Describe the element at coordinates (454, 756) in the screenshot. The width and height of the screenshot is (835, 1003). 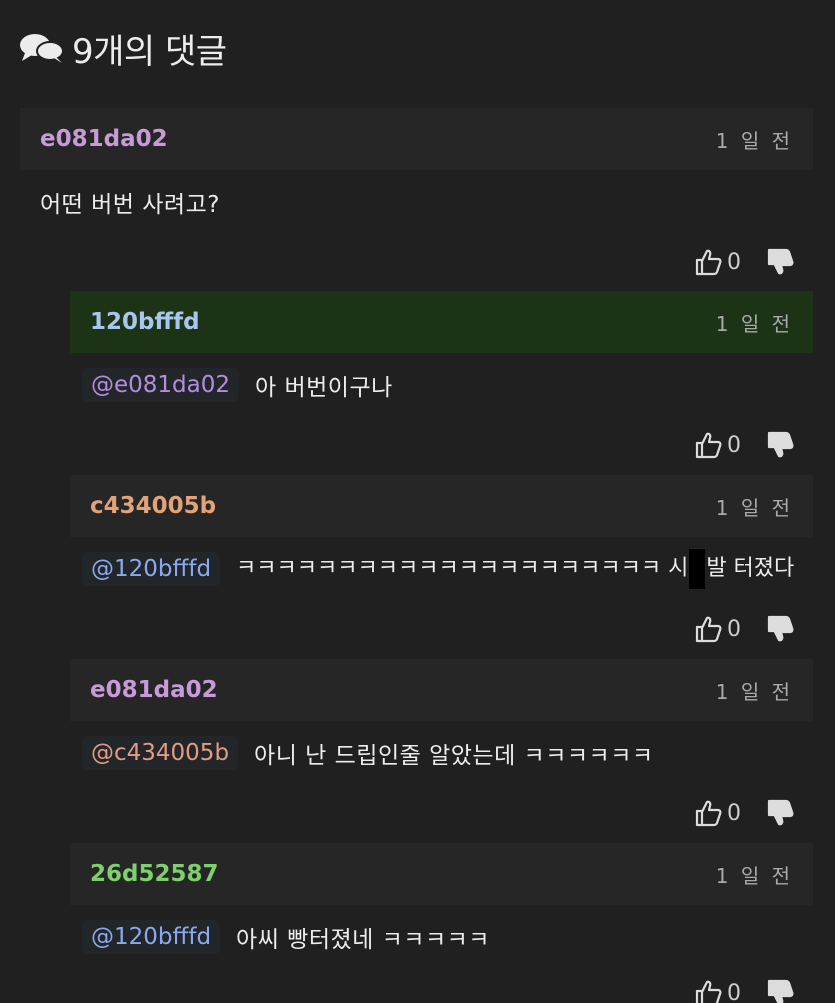
I see `comment-text: 아니 난 드립인줄 알았는데 ㅋㅋㅋㅋㅋㅋ` at that location.